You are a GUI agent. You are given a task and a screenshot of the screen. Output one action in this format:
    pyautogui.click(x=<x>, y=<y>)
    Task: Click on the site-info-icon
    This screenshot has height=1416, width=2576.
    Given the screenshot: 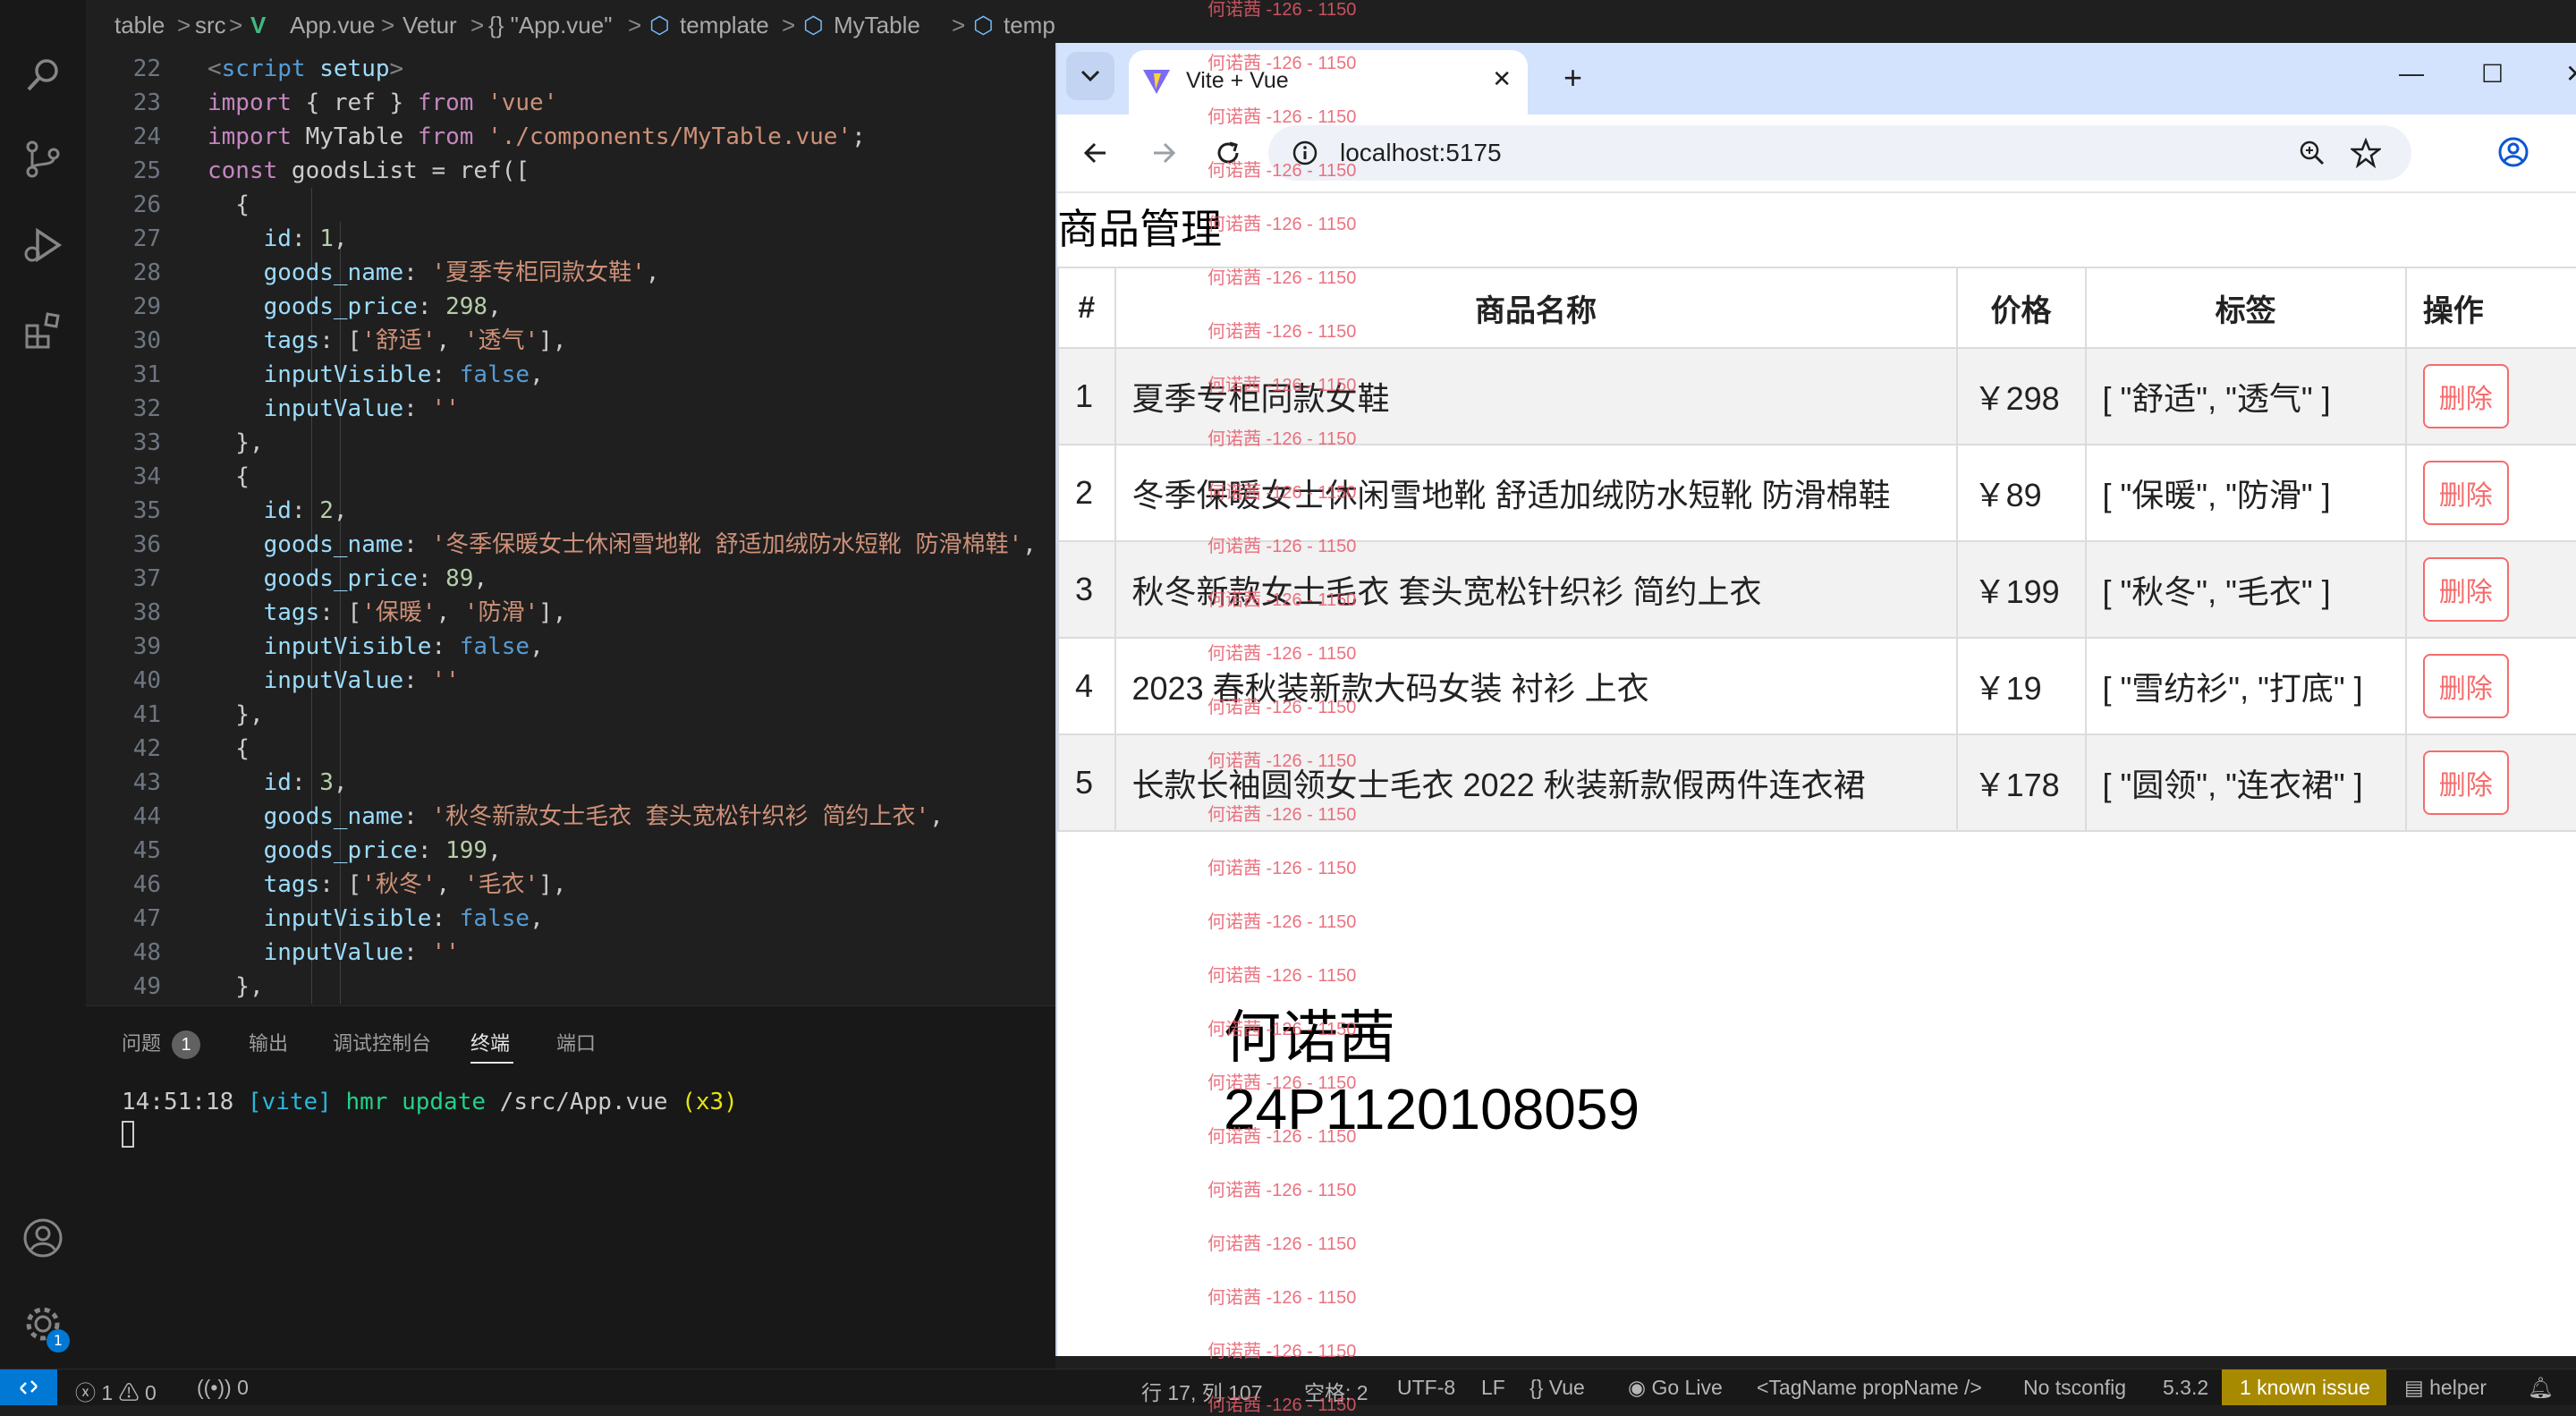 What is the action you would take?
    pyautogui.click(x=1305, y=153)
    